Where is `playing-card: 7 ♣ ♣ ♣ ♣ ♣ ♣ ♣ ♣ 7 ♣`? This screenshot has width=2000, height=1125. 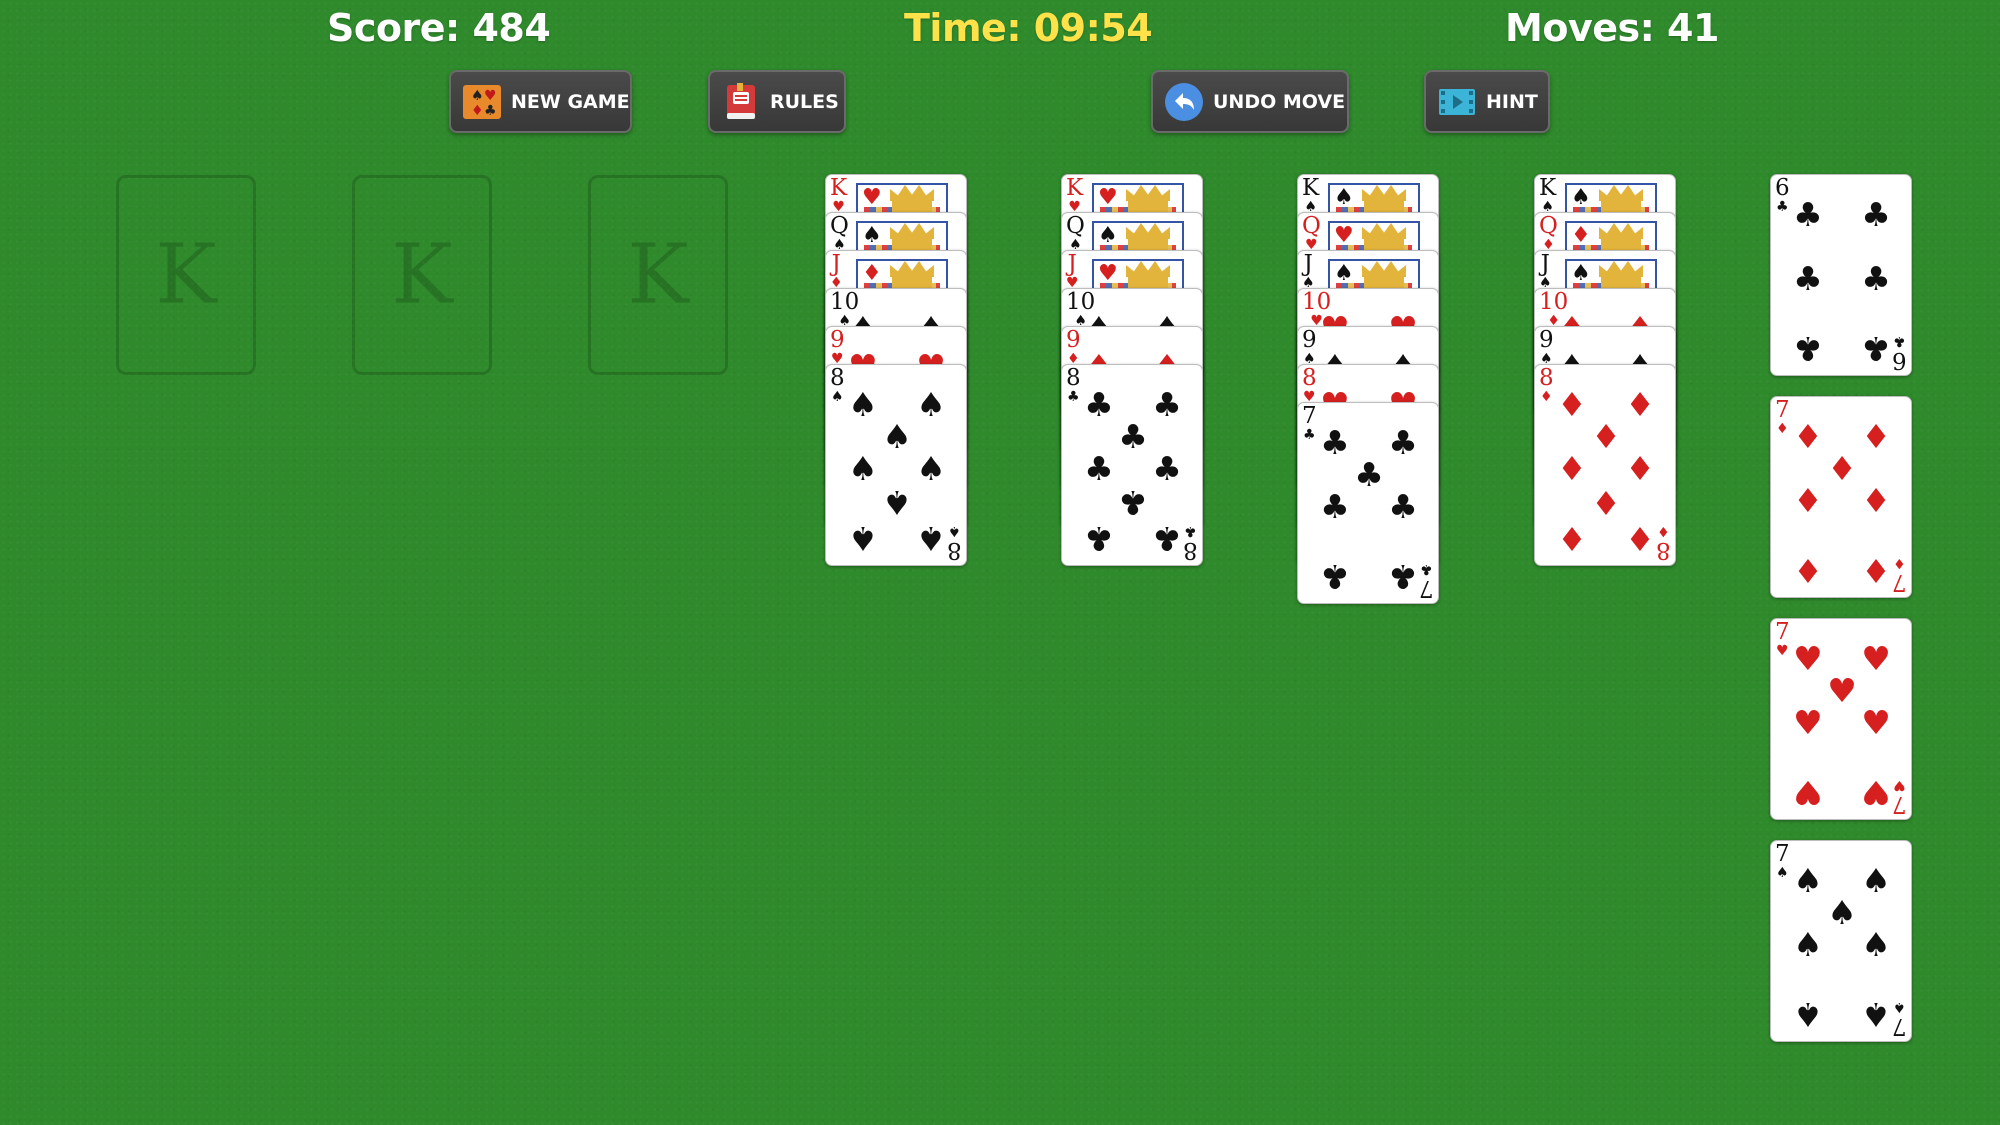
playing-card: 7 ♣ ♣ ♣ ♣ ♣ ♣ ♣ ♣ 7 ♣ is located at coordinates (1368, 503).